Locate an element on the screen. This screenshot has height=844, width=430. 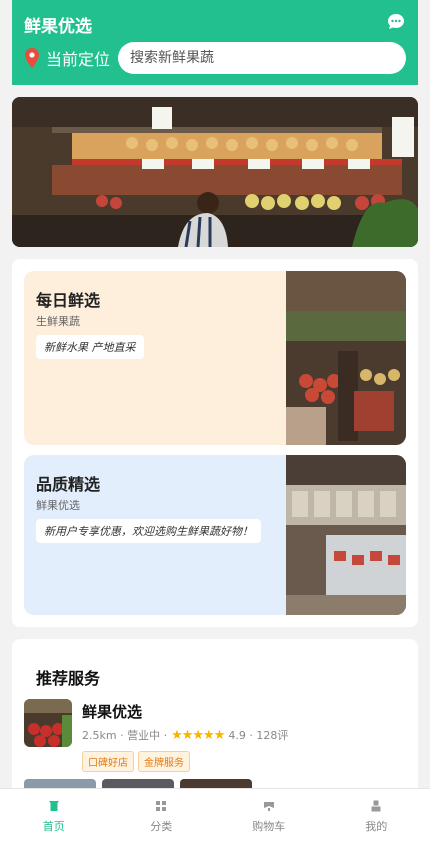
rating-stars-icon: ★★★★★ is located at coordinates (198, 735).